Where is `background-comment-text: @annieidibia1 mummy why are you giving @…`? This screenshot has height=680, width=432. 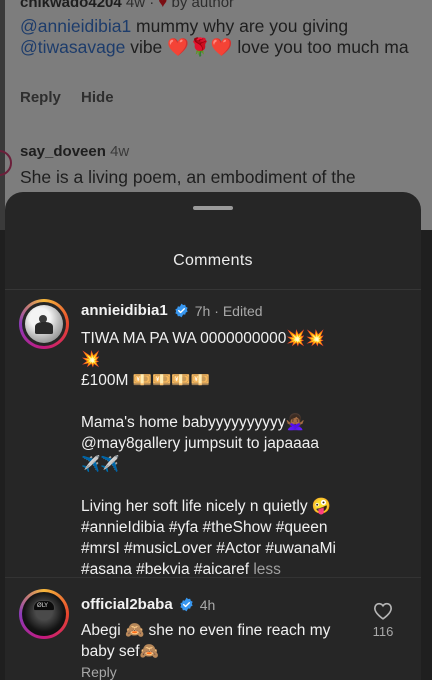
background-comment-text: @annieidibia1 mummy why are you giving @… is located at coordinates (214, 36).